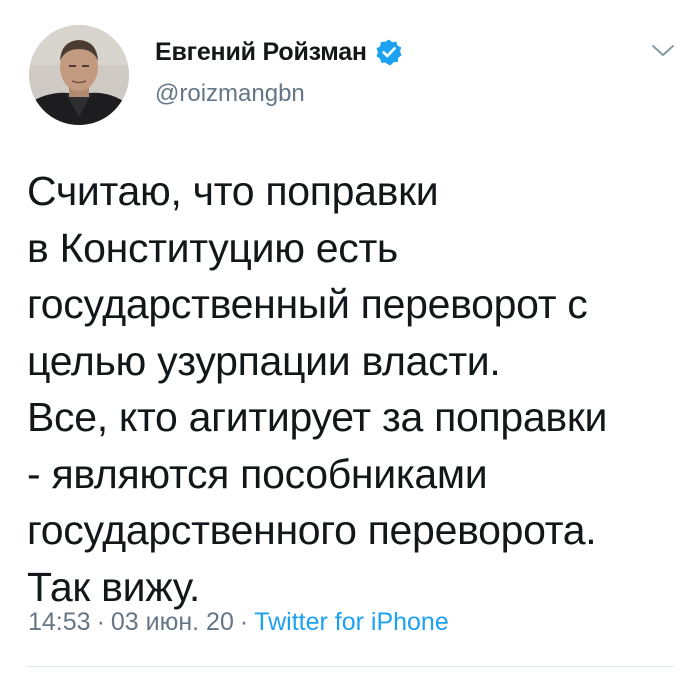 The image size is (700, 676). I want to click on tweet-line: государственного переворота., so click(312, 530).